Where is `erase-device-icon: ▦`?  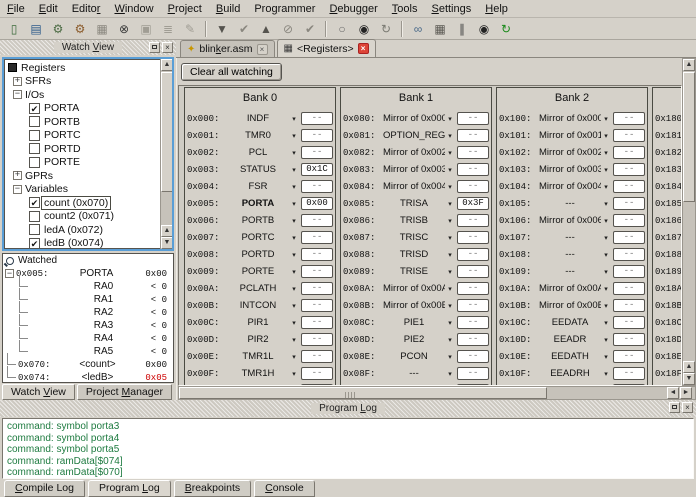
erase-device-icon: ▦ is located at coordinates (102, 28).